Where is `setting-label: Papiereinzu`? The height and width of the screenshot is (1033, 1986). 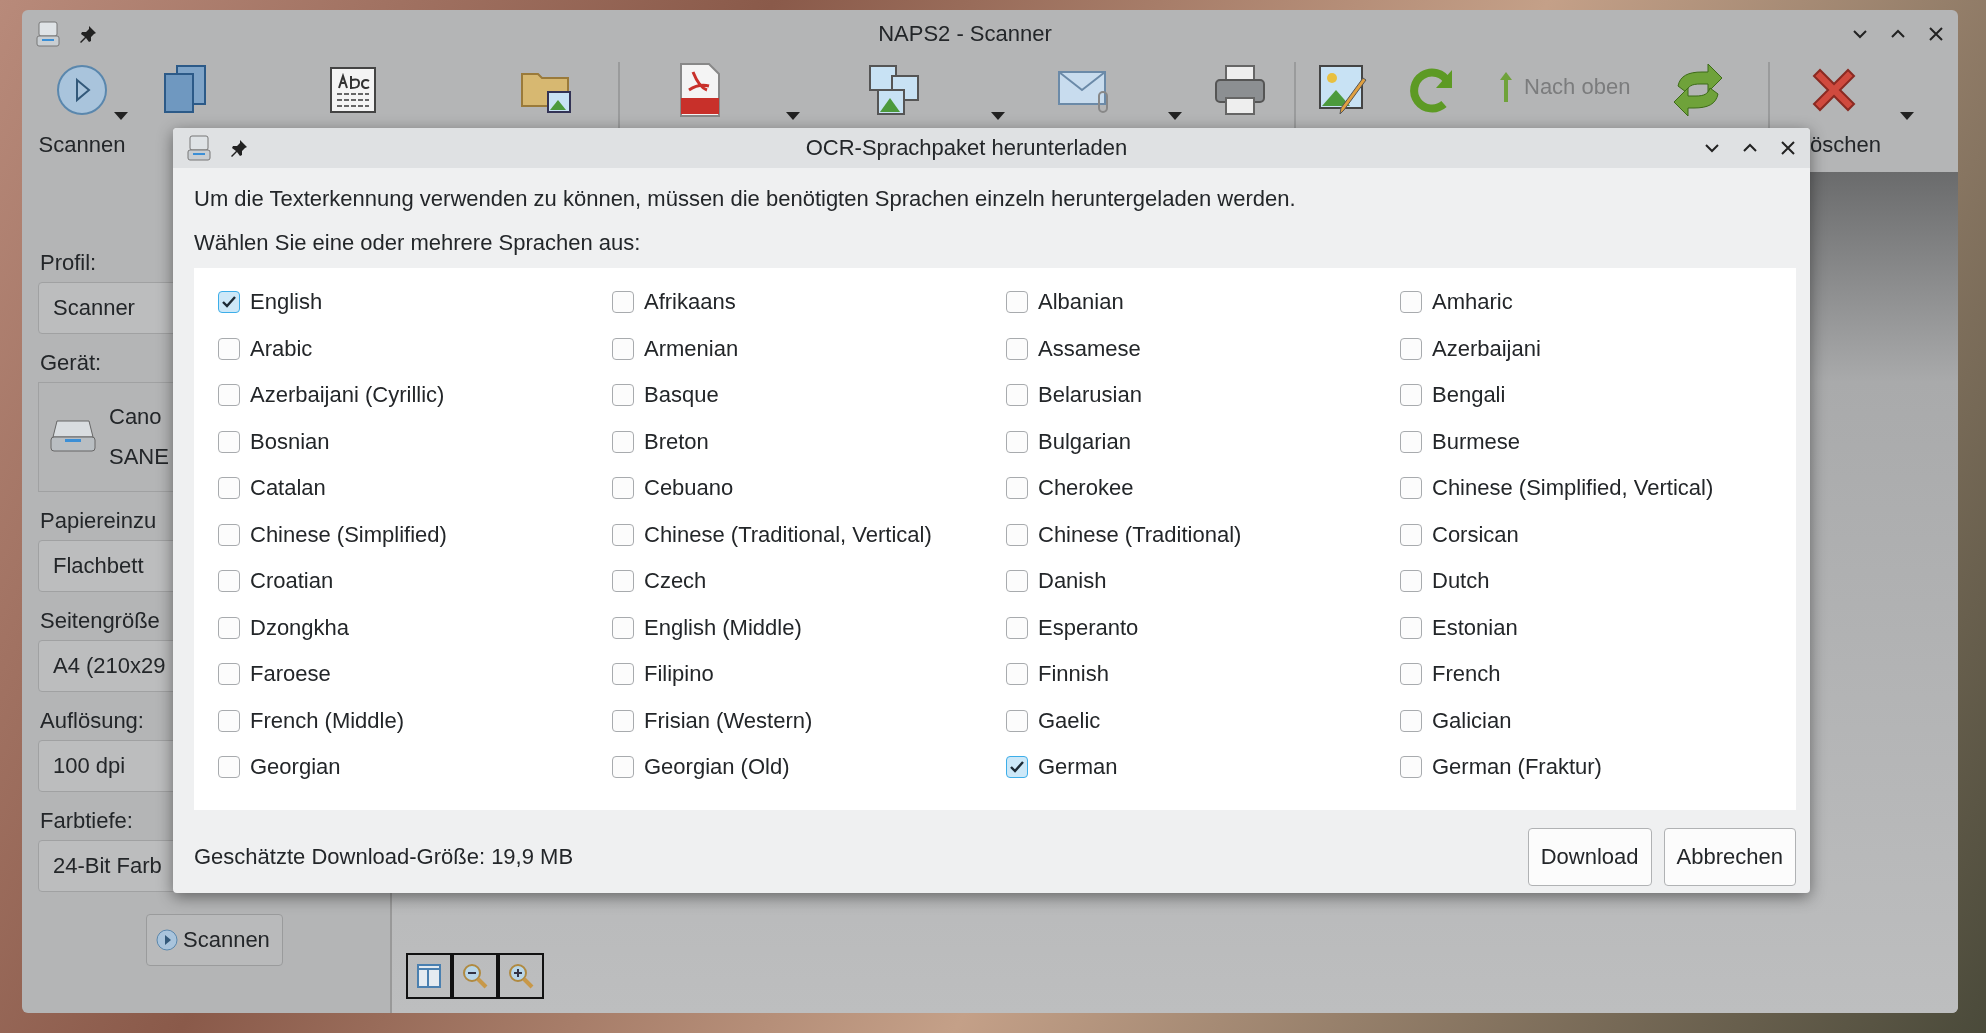
setting-label: Papiereinzu is located at coordinates (98, 521).